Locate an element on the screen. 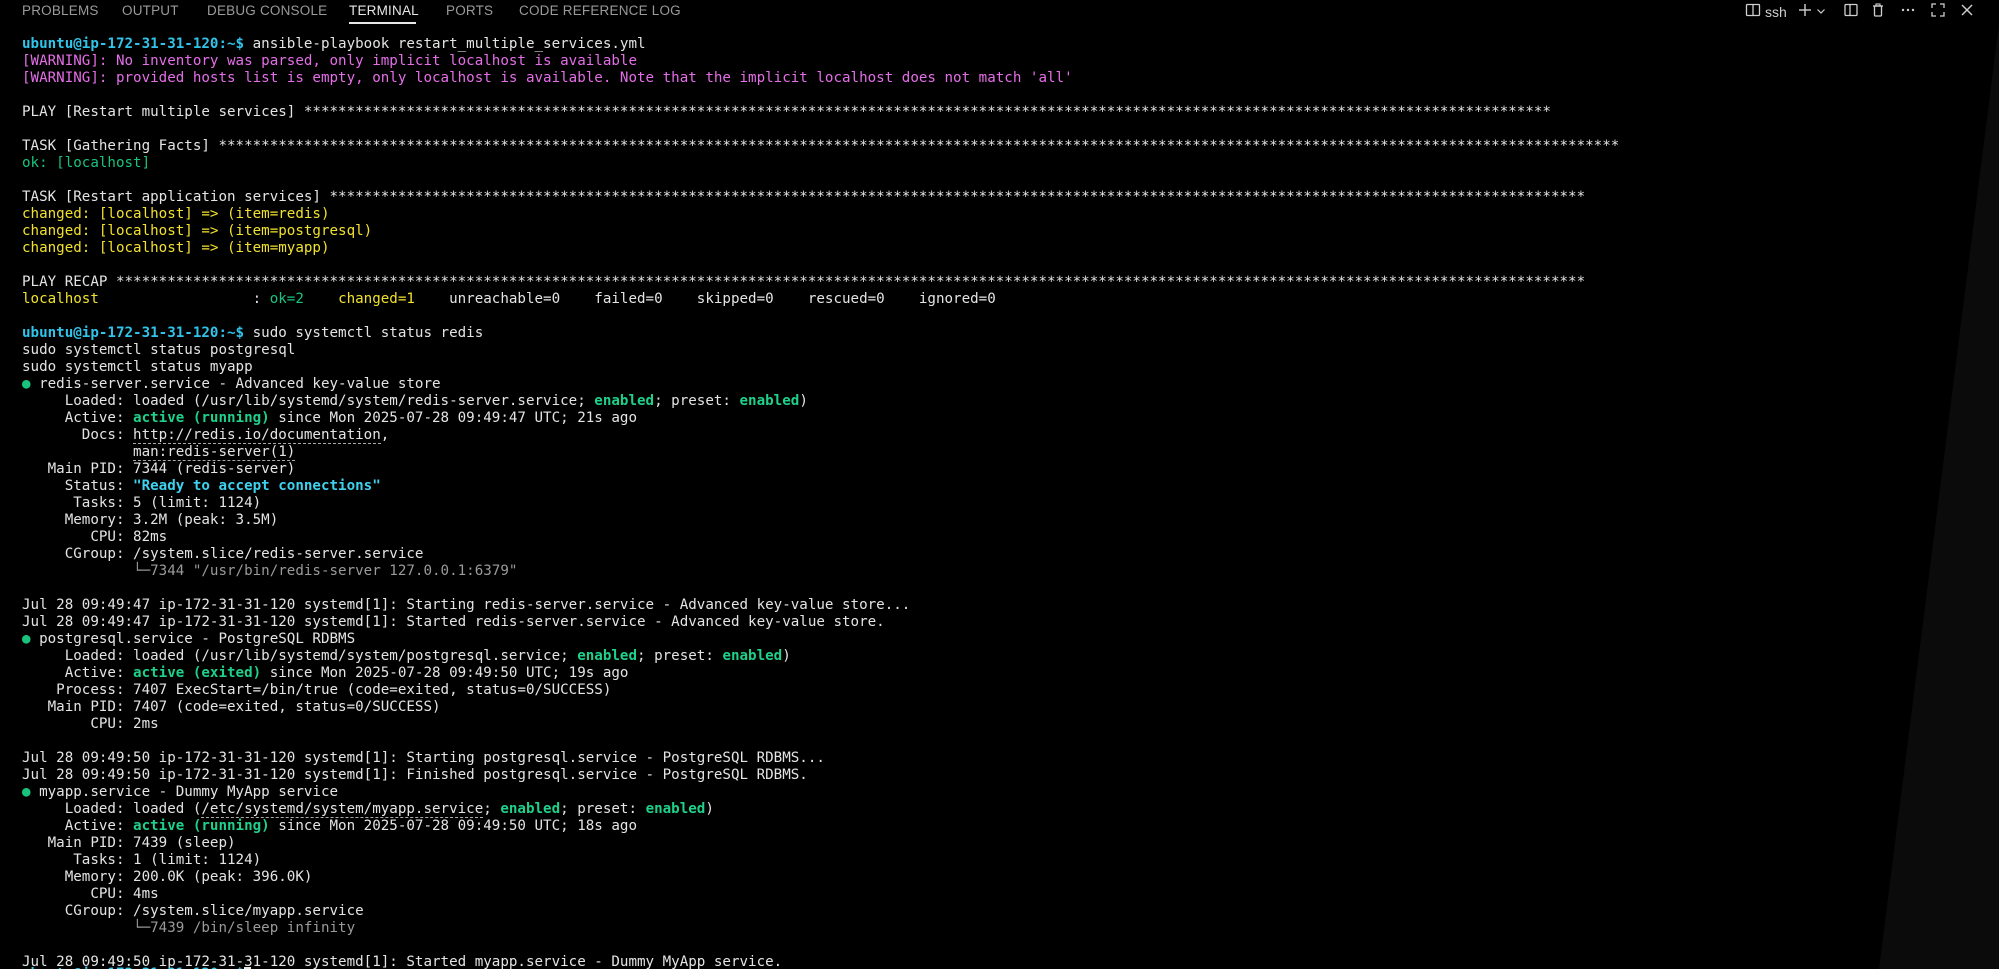  split-terminal-icon is located at coordinates (1753, 12).